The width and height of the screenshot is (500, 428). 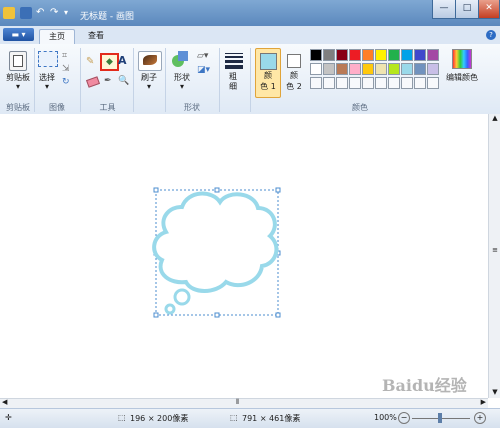 What do you see at coordinates (48, 59) in the screenshot?
I see `select-icon` at bounding box center [48, 59].